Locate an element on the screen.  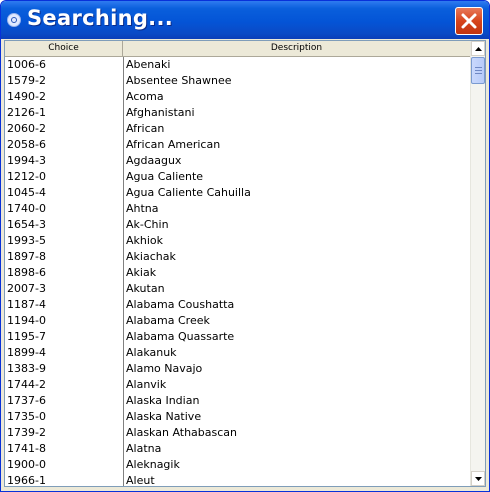
table-row: 2126-1 Afghanistani is located at coordinates (237, 113).